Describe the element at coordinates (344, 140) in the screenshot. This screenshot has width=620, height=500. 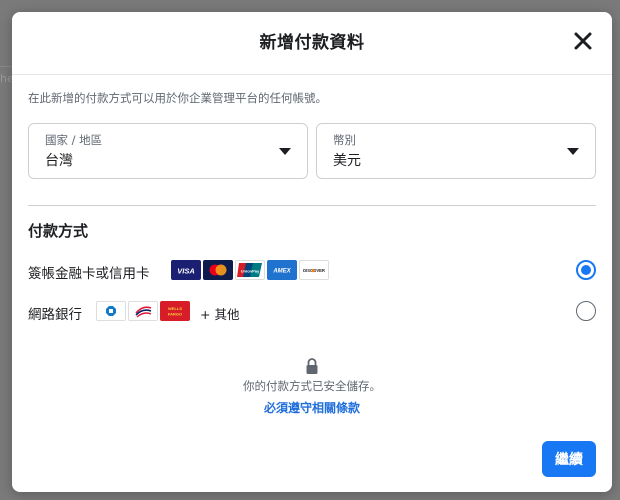
I see `currency-select-label: 幣別` at that location.